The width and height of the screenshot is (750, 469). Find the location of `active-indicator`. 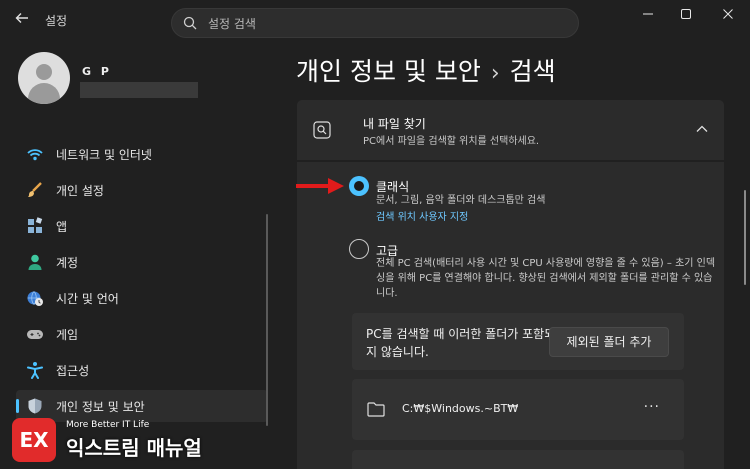

active-indicator is located at coordinates (17, 406).